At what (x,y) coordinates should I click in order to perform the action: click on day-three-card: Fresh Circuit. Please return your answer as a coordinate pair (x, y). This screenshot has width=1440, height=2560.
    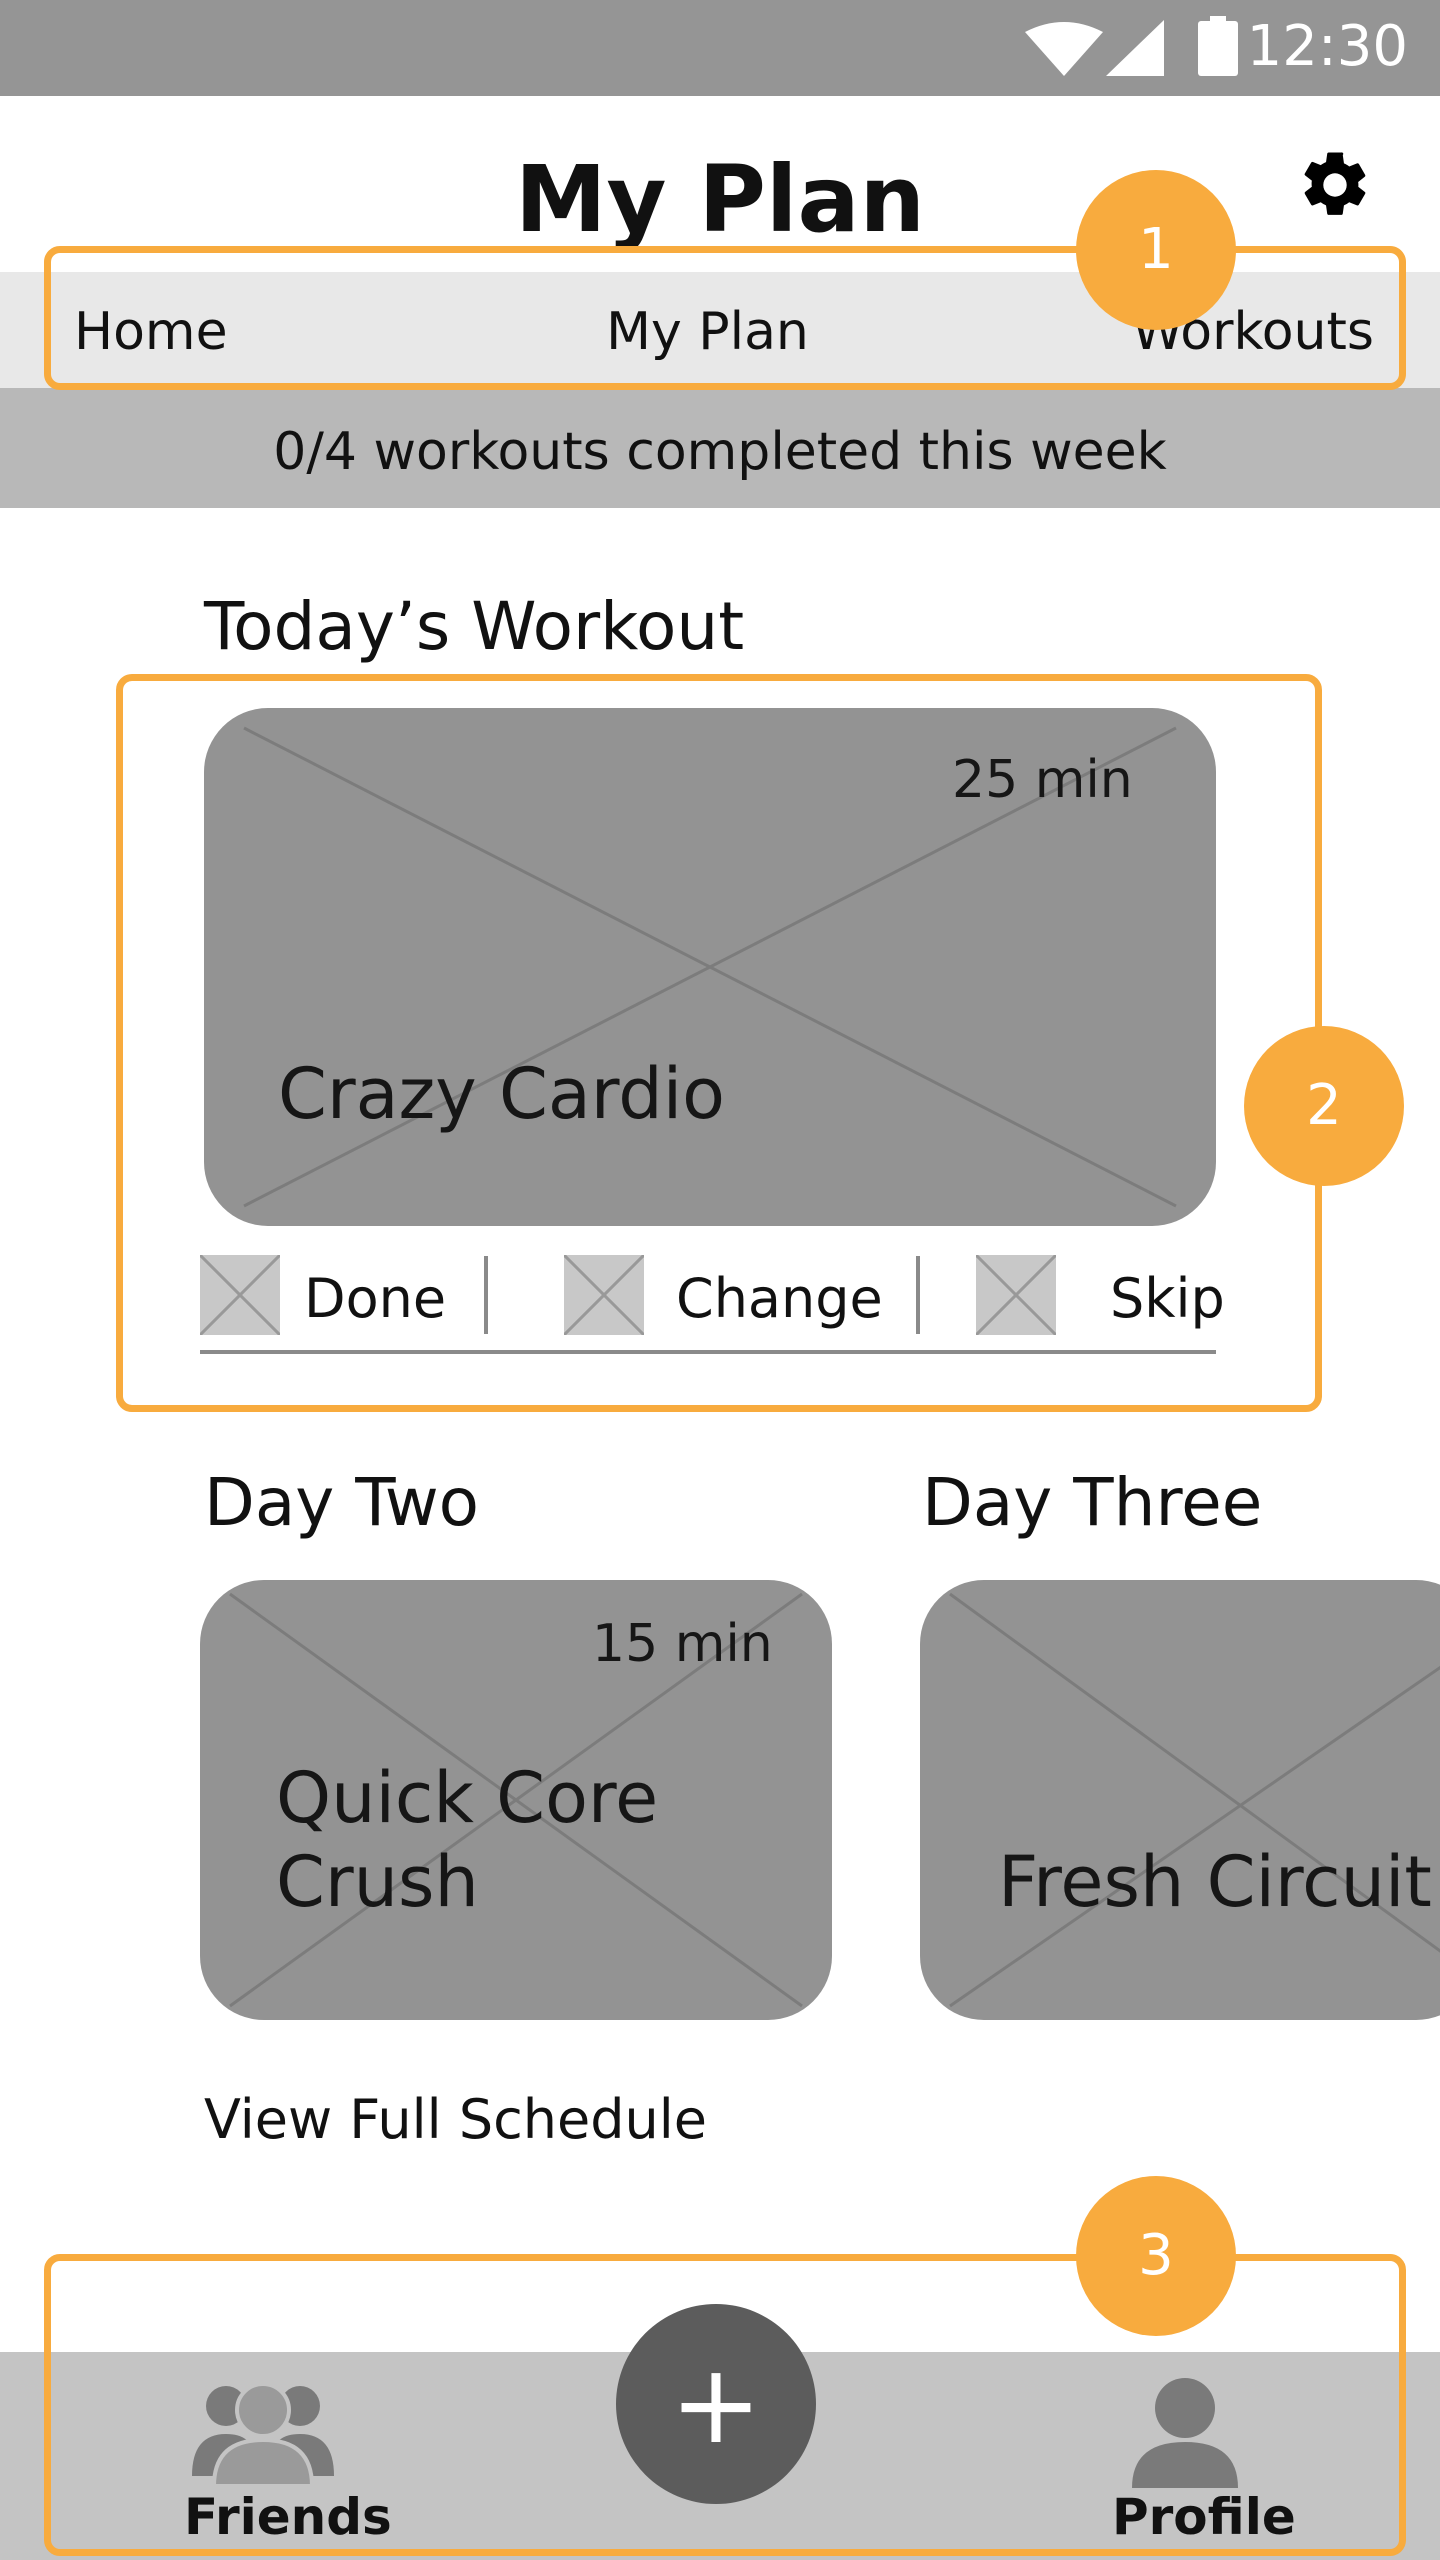
    Looking at the image, I should click on (1180, 1800).